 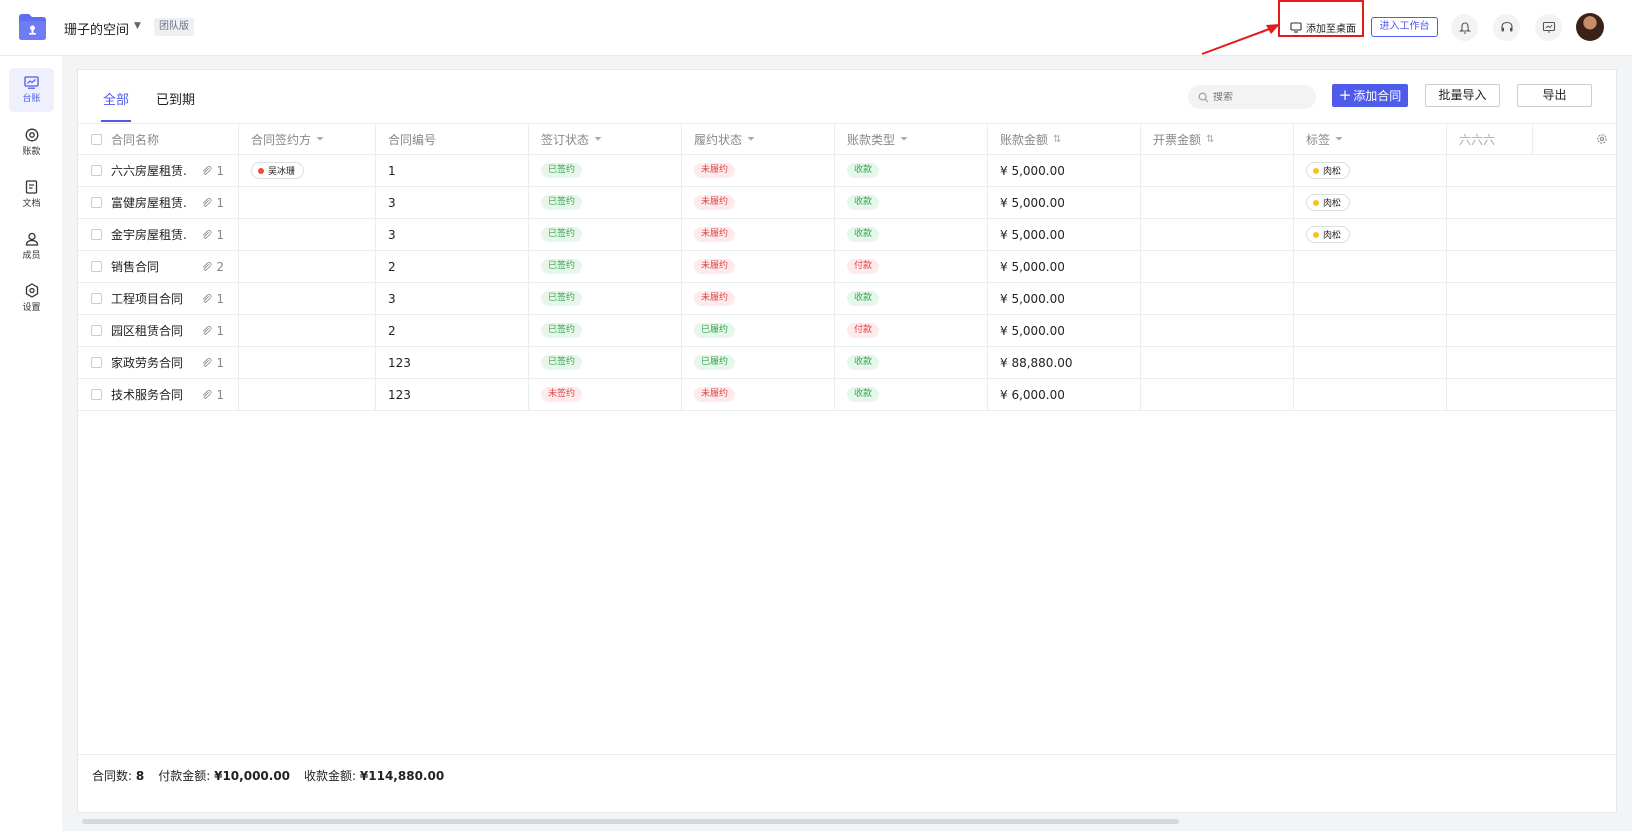 I want to click on contract-name-cell: 六六房屋租赁... 1, so click(x=158, y=170).